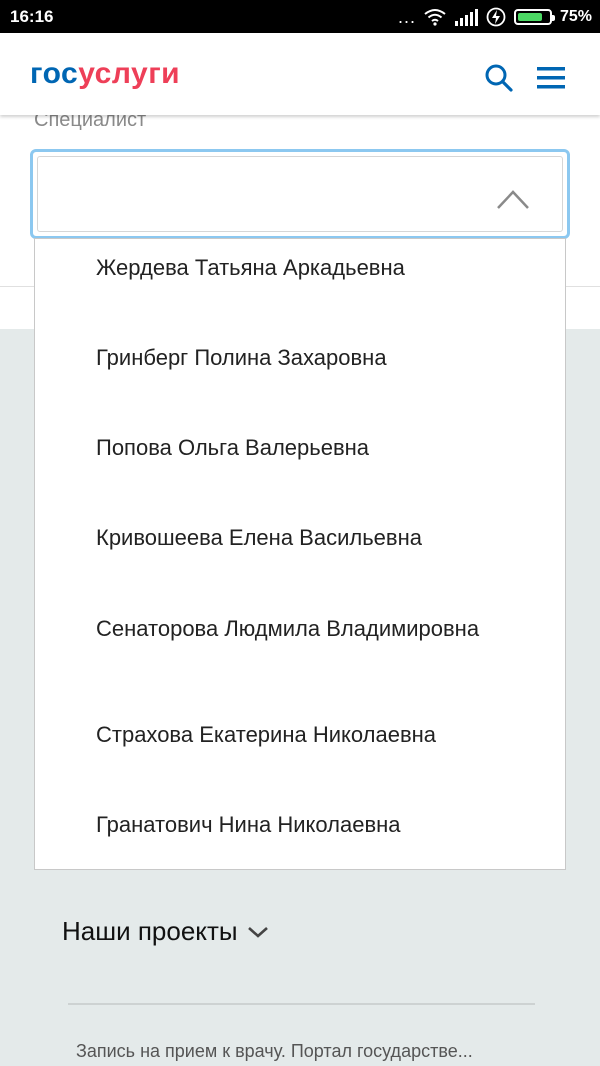  What do you see at coordinates (316, 358) in the screenshot?
I see `dropdown-option: Гринберг Полина Захаровна` at bounding box center [316, 358].